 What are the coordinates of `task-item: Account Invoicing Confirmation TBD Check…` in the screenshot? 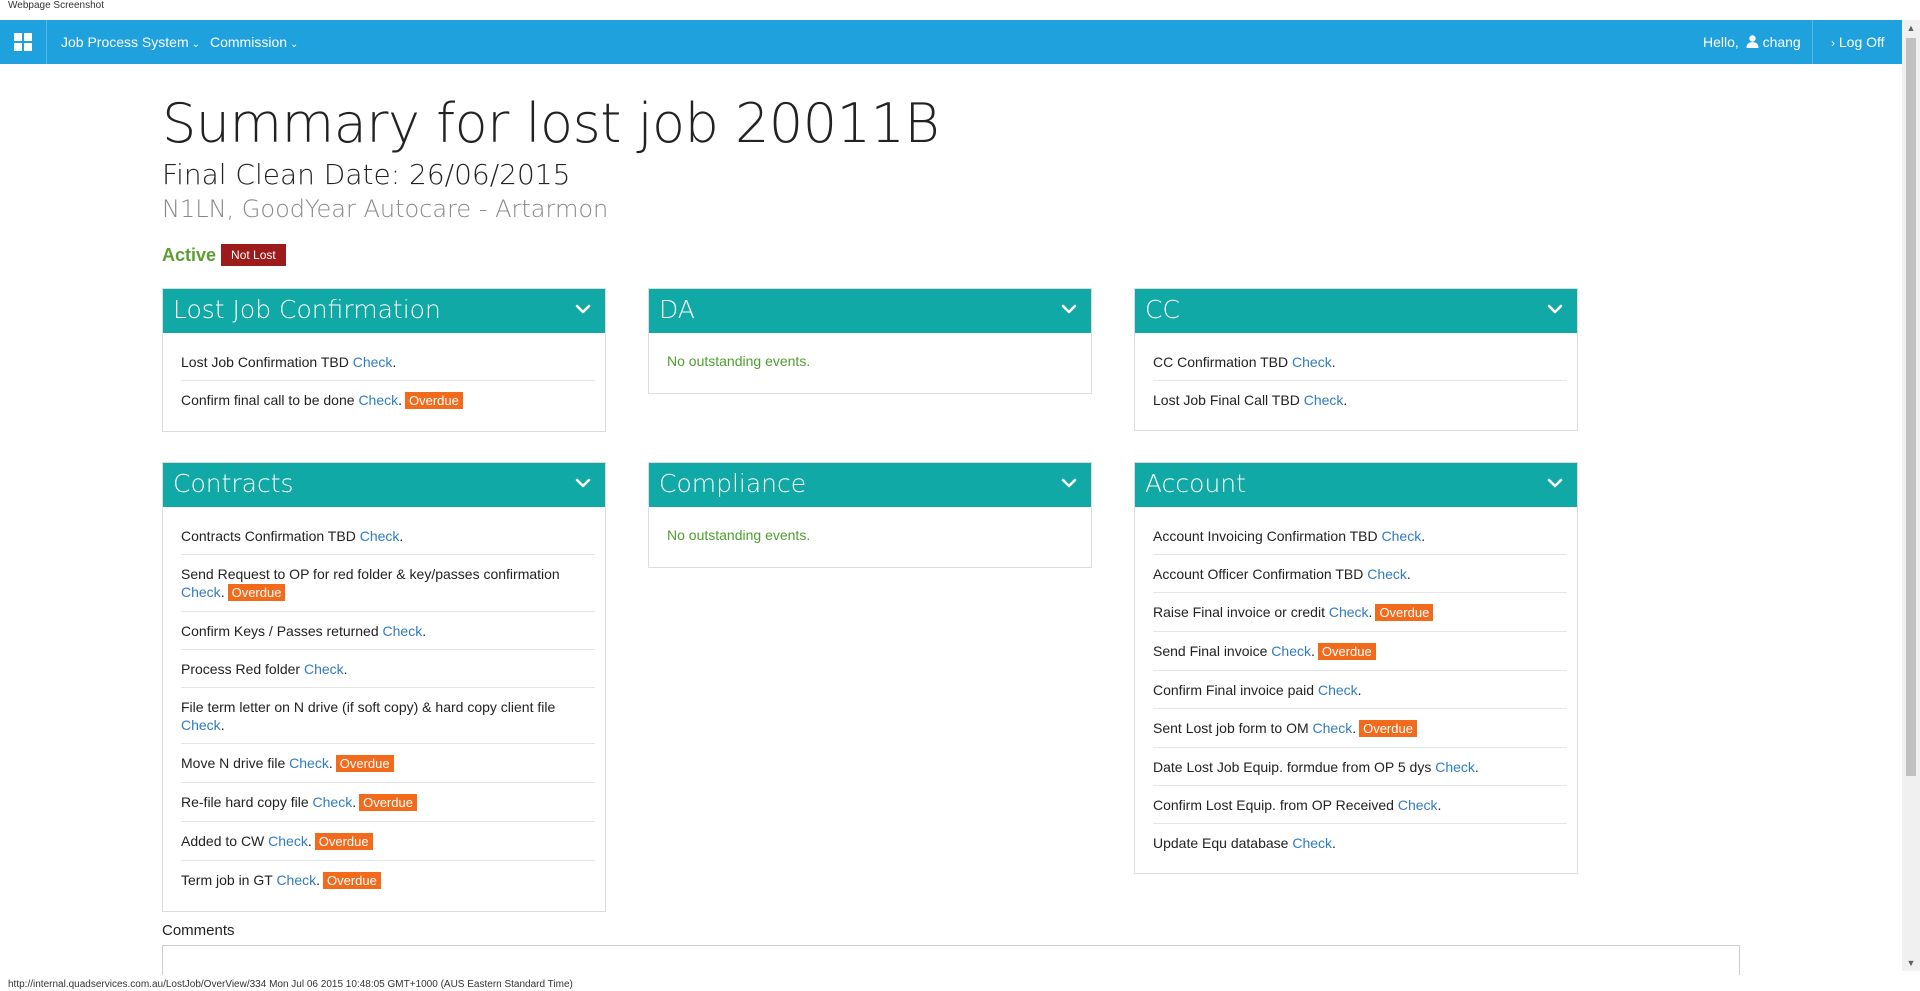 It's located at (1360, 536).